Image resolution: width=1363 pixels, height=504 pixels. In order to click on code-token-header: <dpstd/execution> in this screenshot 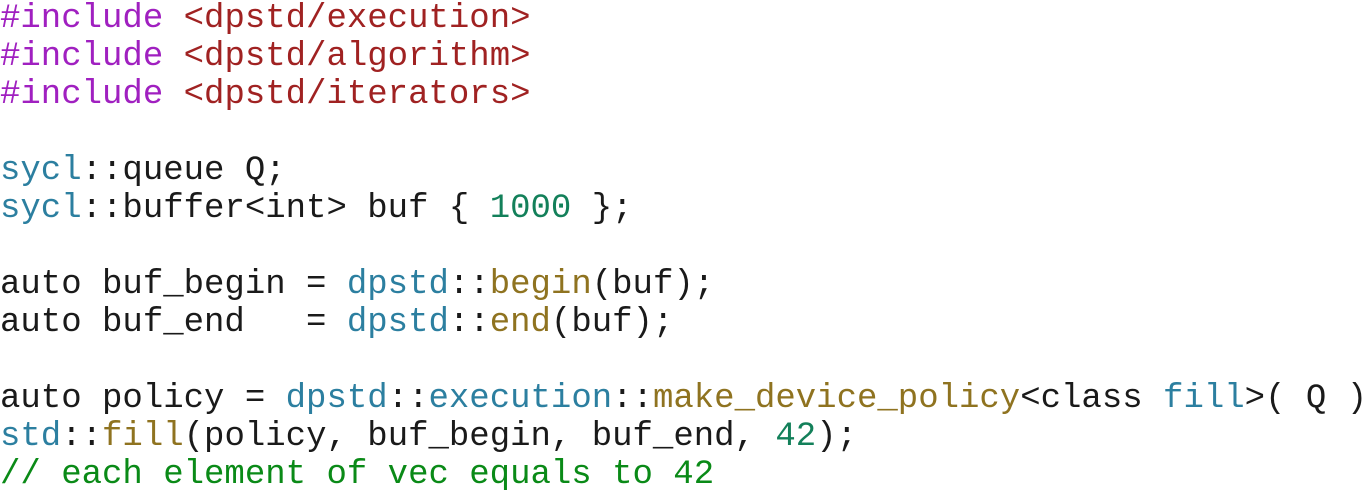, I will do `click(357, 19)`.